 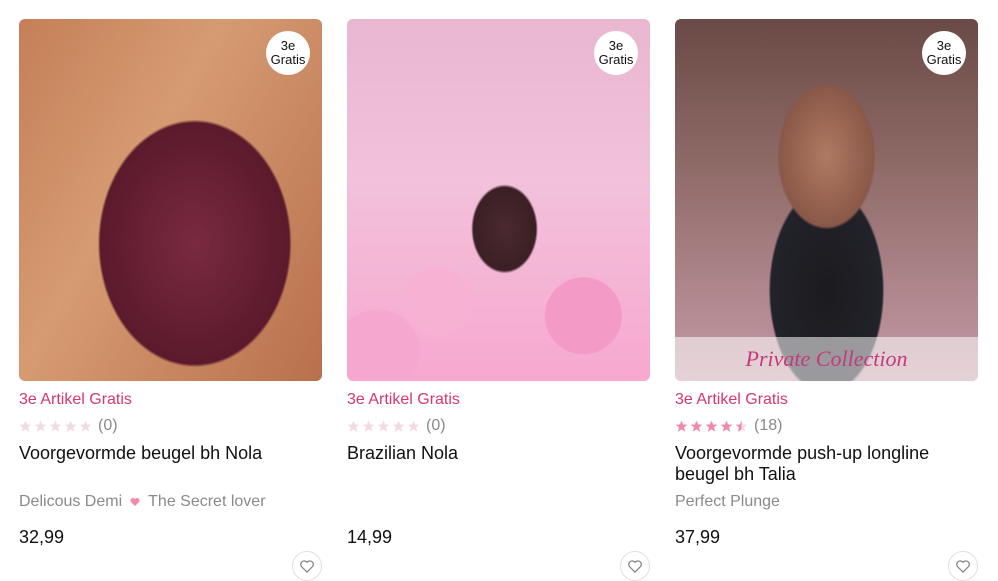 What do you see at coordinates (741, 426) in the screenshot?
I see `star-half-icon` at bounding box center [741, 426].